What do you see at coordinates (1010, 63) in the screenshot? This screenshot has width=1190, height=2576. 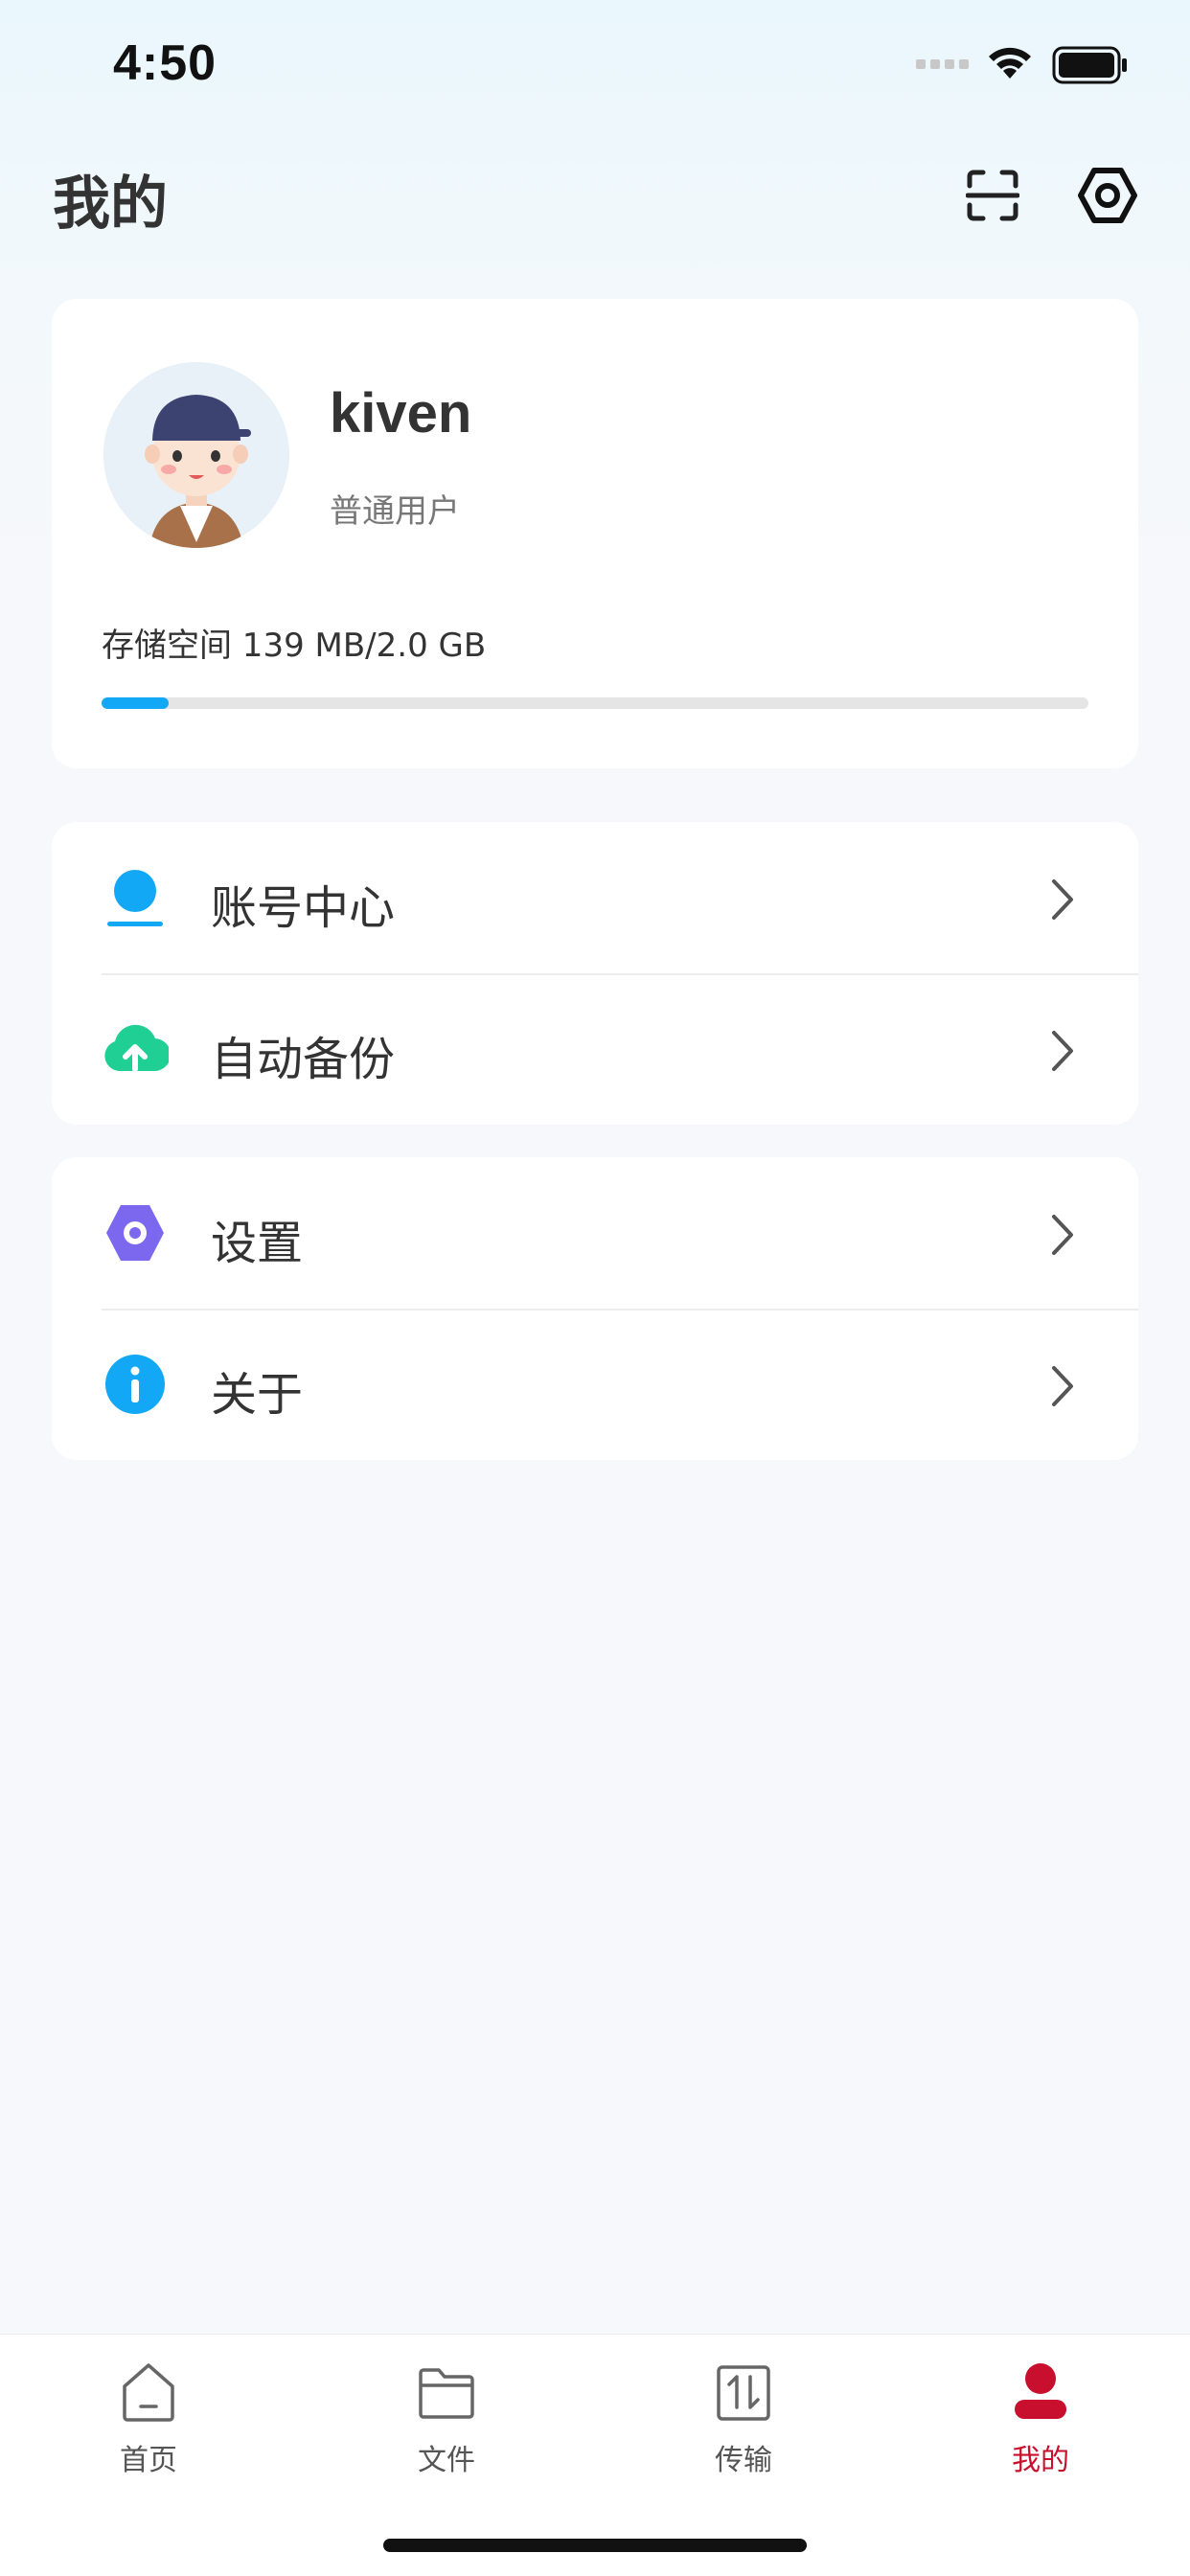 I see `wifi-icon` at bounding box center [1010, 63].